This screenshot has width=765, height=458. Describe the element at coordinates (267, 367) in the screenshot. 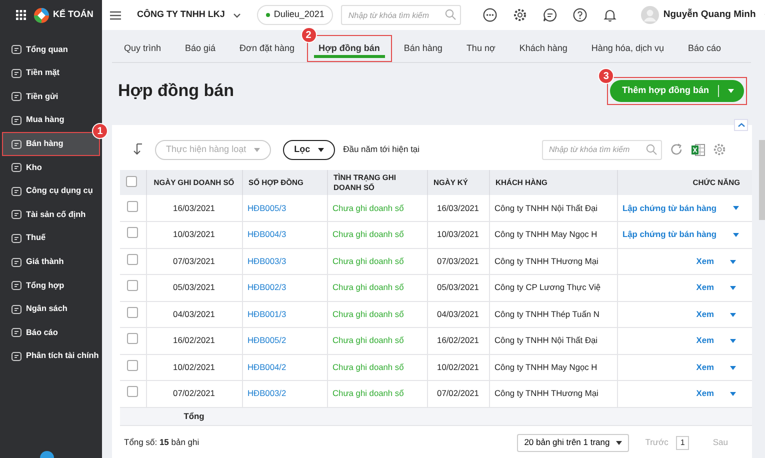

I see `contract-link: HĐB004/2` at that location.